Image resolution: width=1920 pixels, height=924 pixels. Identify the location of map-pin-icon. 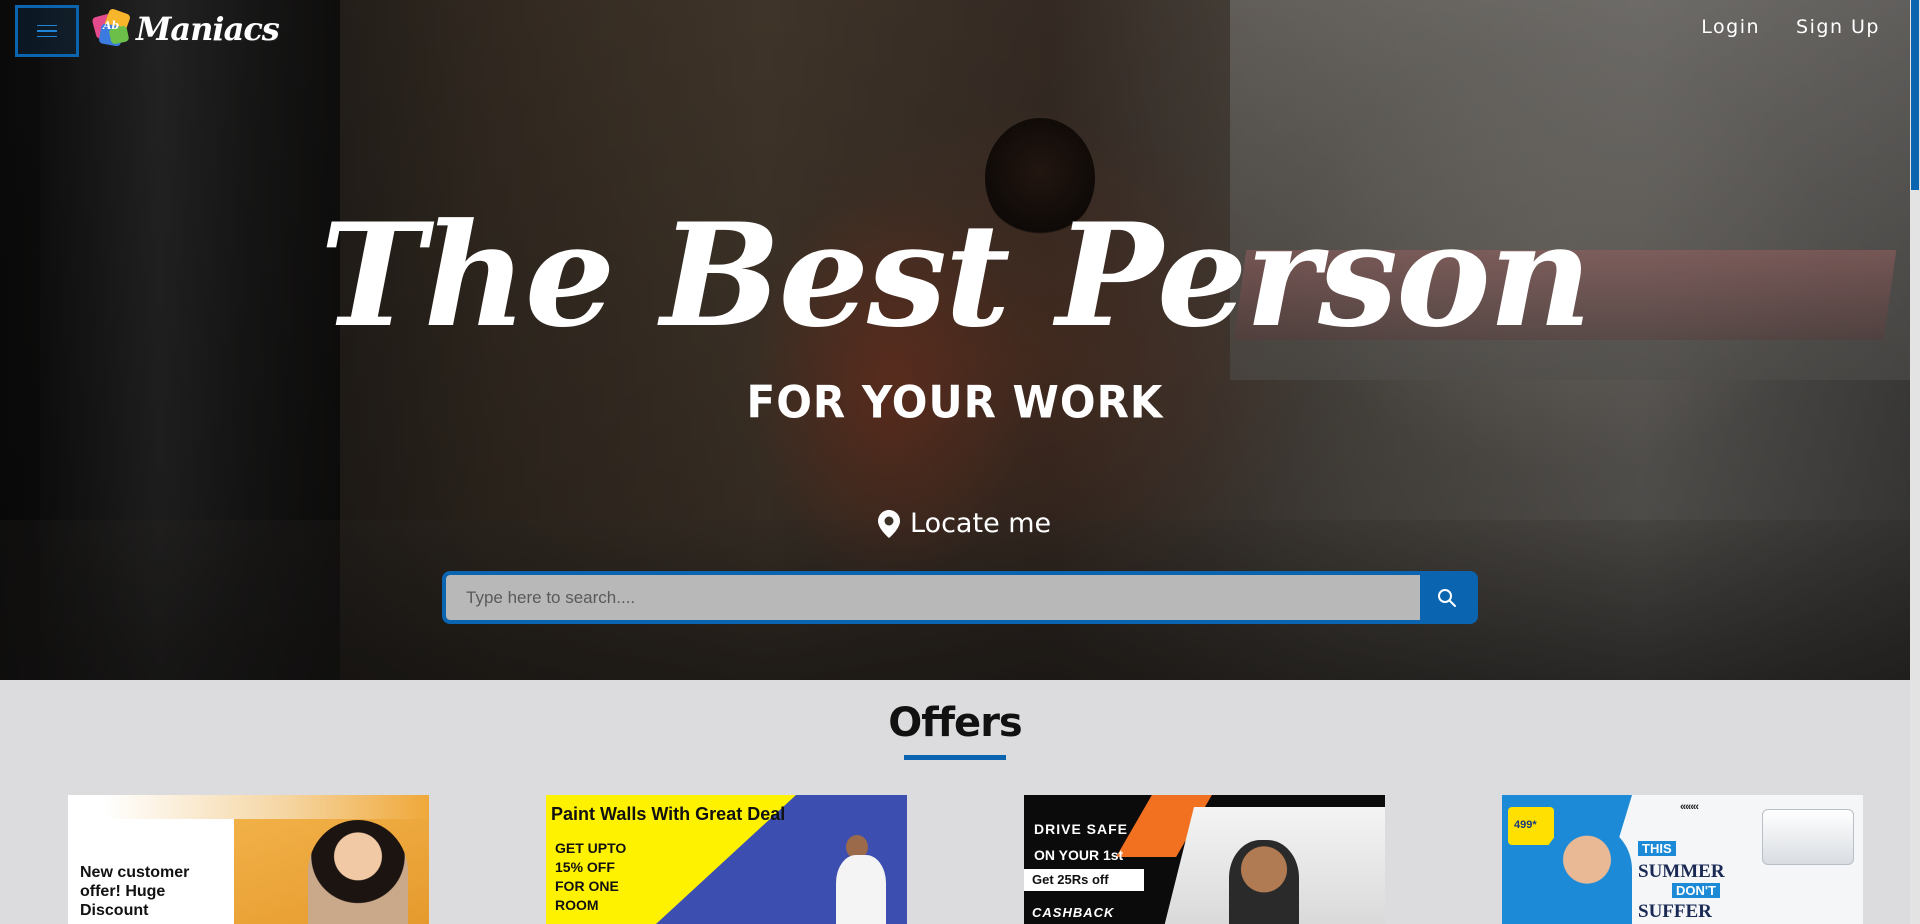
(889, 523).